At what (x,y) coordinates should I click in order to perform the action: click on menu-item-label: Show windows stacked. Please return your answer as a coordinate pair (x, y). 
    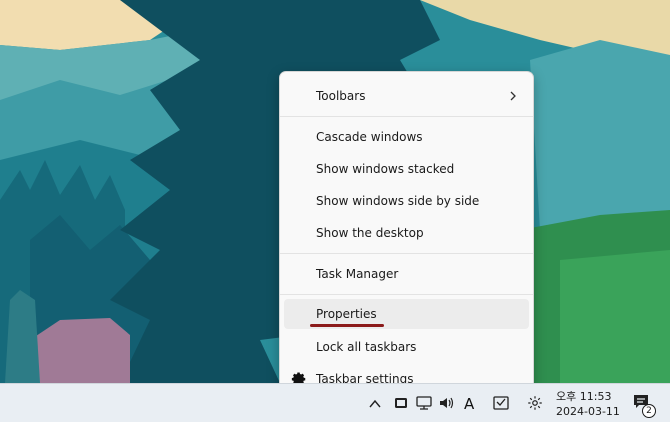
    Looking at the image, I should click on (385, 169).